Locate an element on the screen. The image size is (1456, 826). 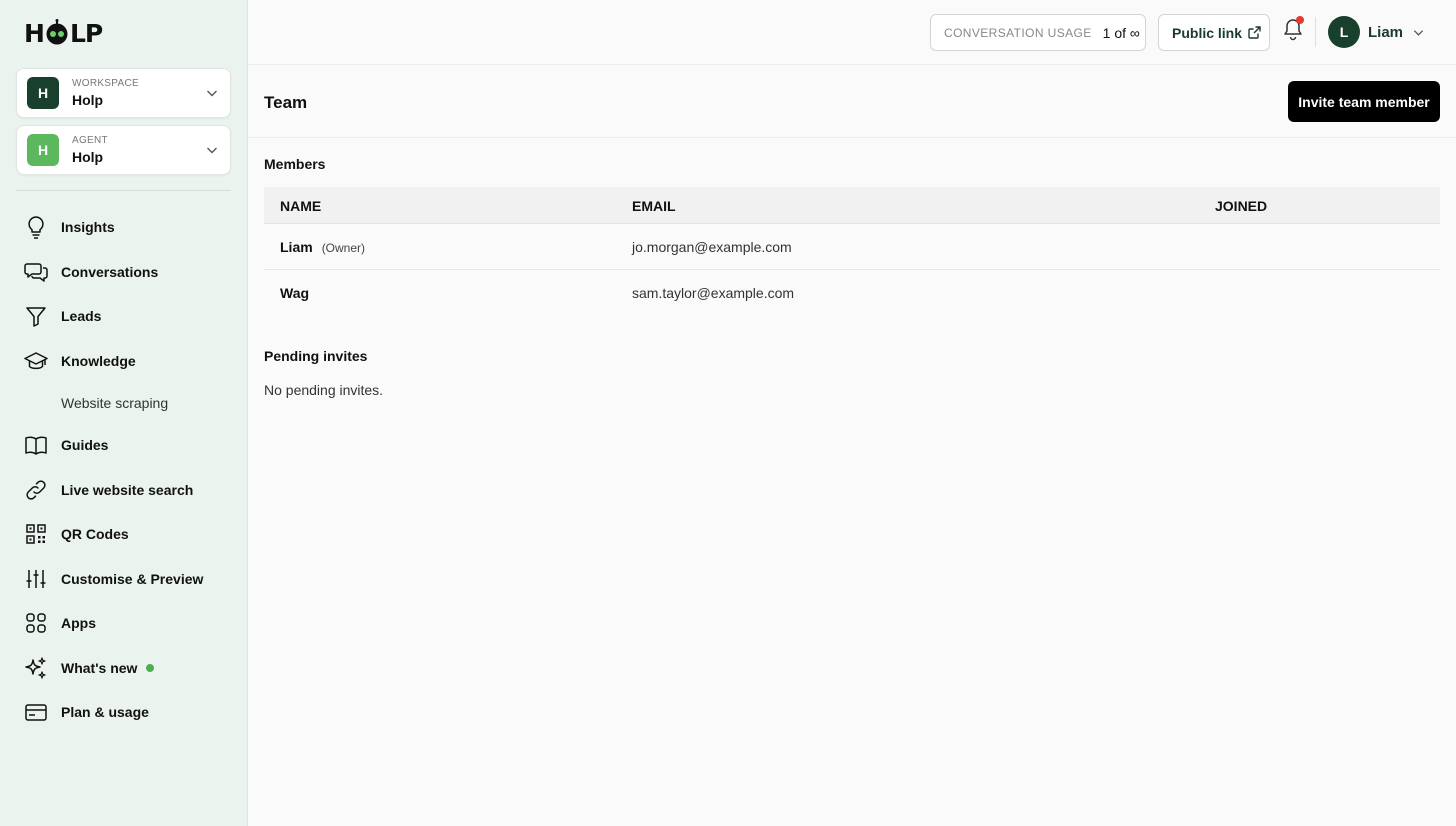
column-header-joined: JOINED is located at coordinates (1241, 206).